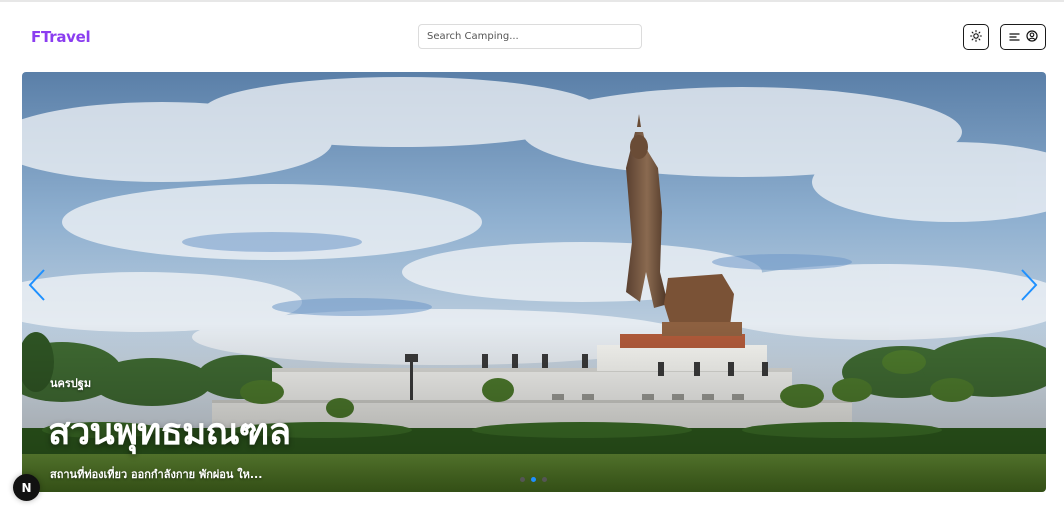 Image resolution: width=1064 pixels, height=512 pixels. Describe the element at coordinates (1031, 37) in the screenshot. I see `user-circle-icon` at that location.